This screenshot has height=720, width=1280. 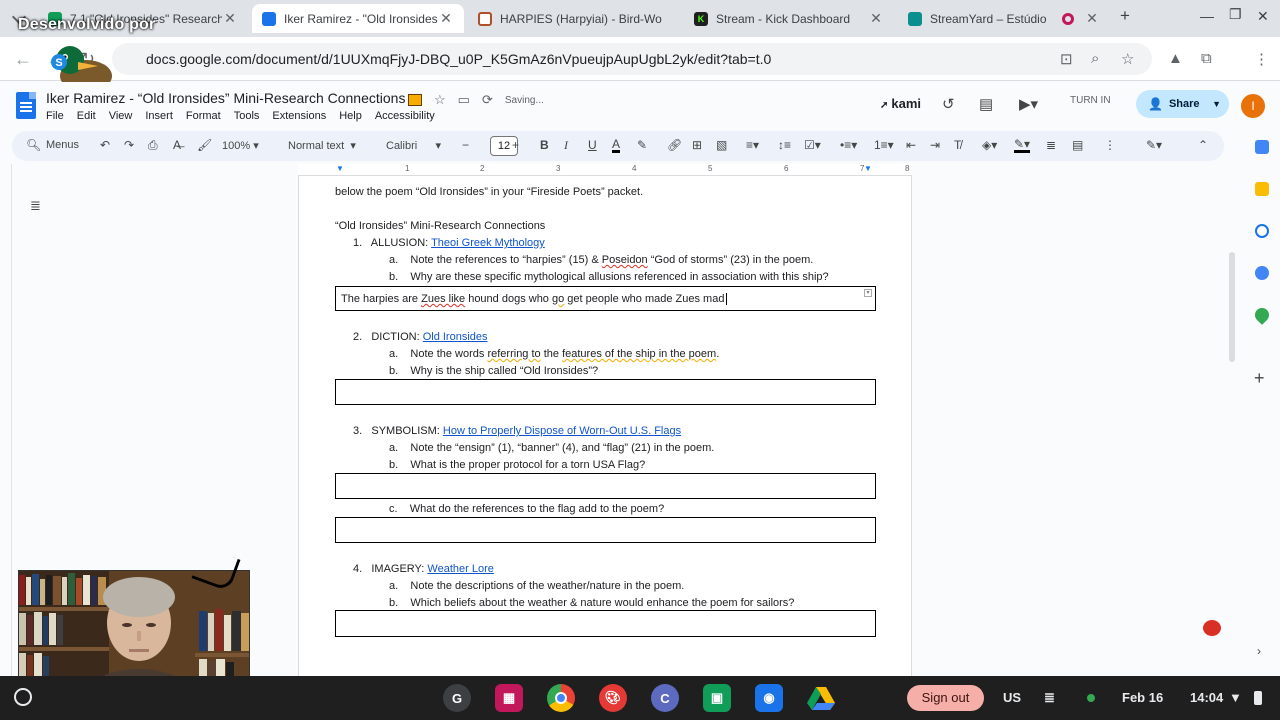 I want to click on right-indent-marker-icon: ▼, so click(x=868, y=168).